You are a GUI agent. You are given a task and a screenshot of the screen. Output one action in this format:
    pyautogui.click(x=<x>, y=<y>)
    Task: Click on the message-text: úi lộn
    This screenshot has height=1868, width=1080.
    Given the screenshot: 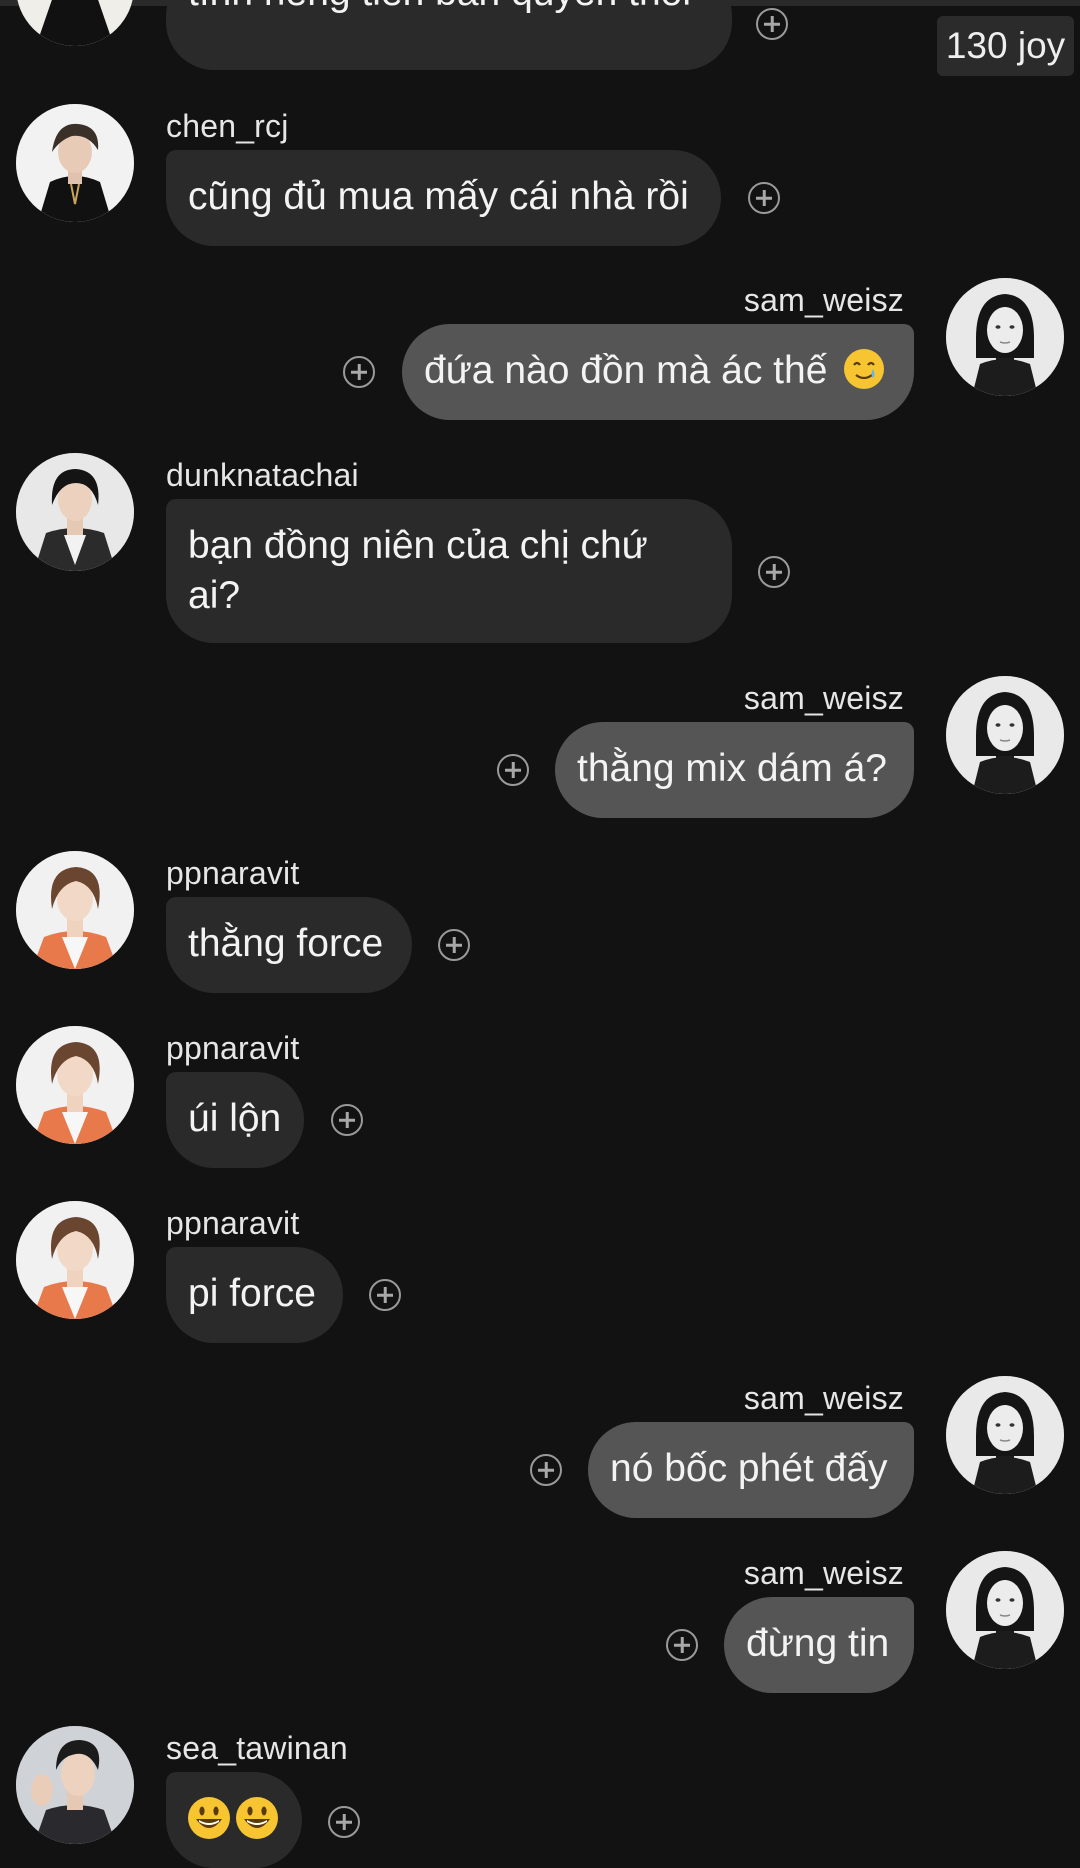 What is the action you would take?
    pyautogui.click(x=235, y=1118)
    